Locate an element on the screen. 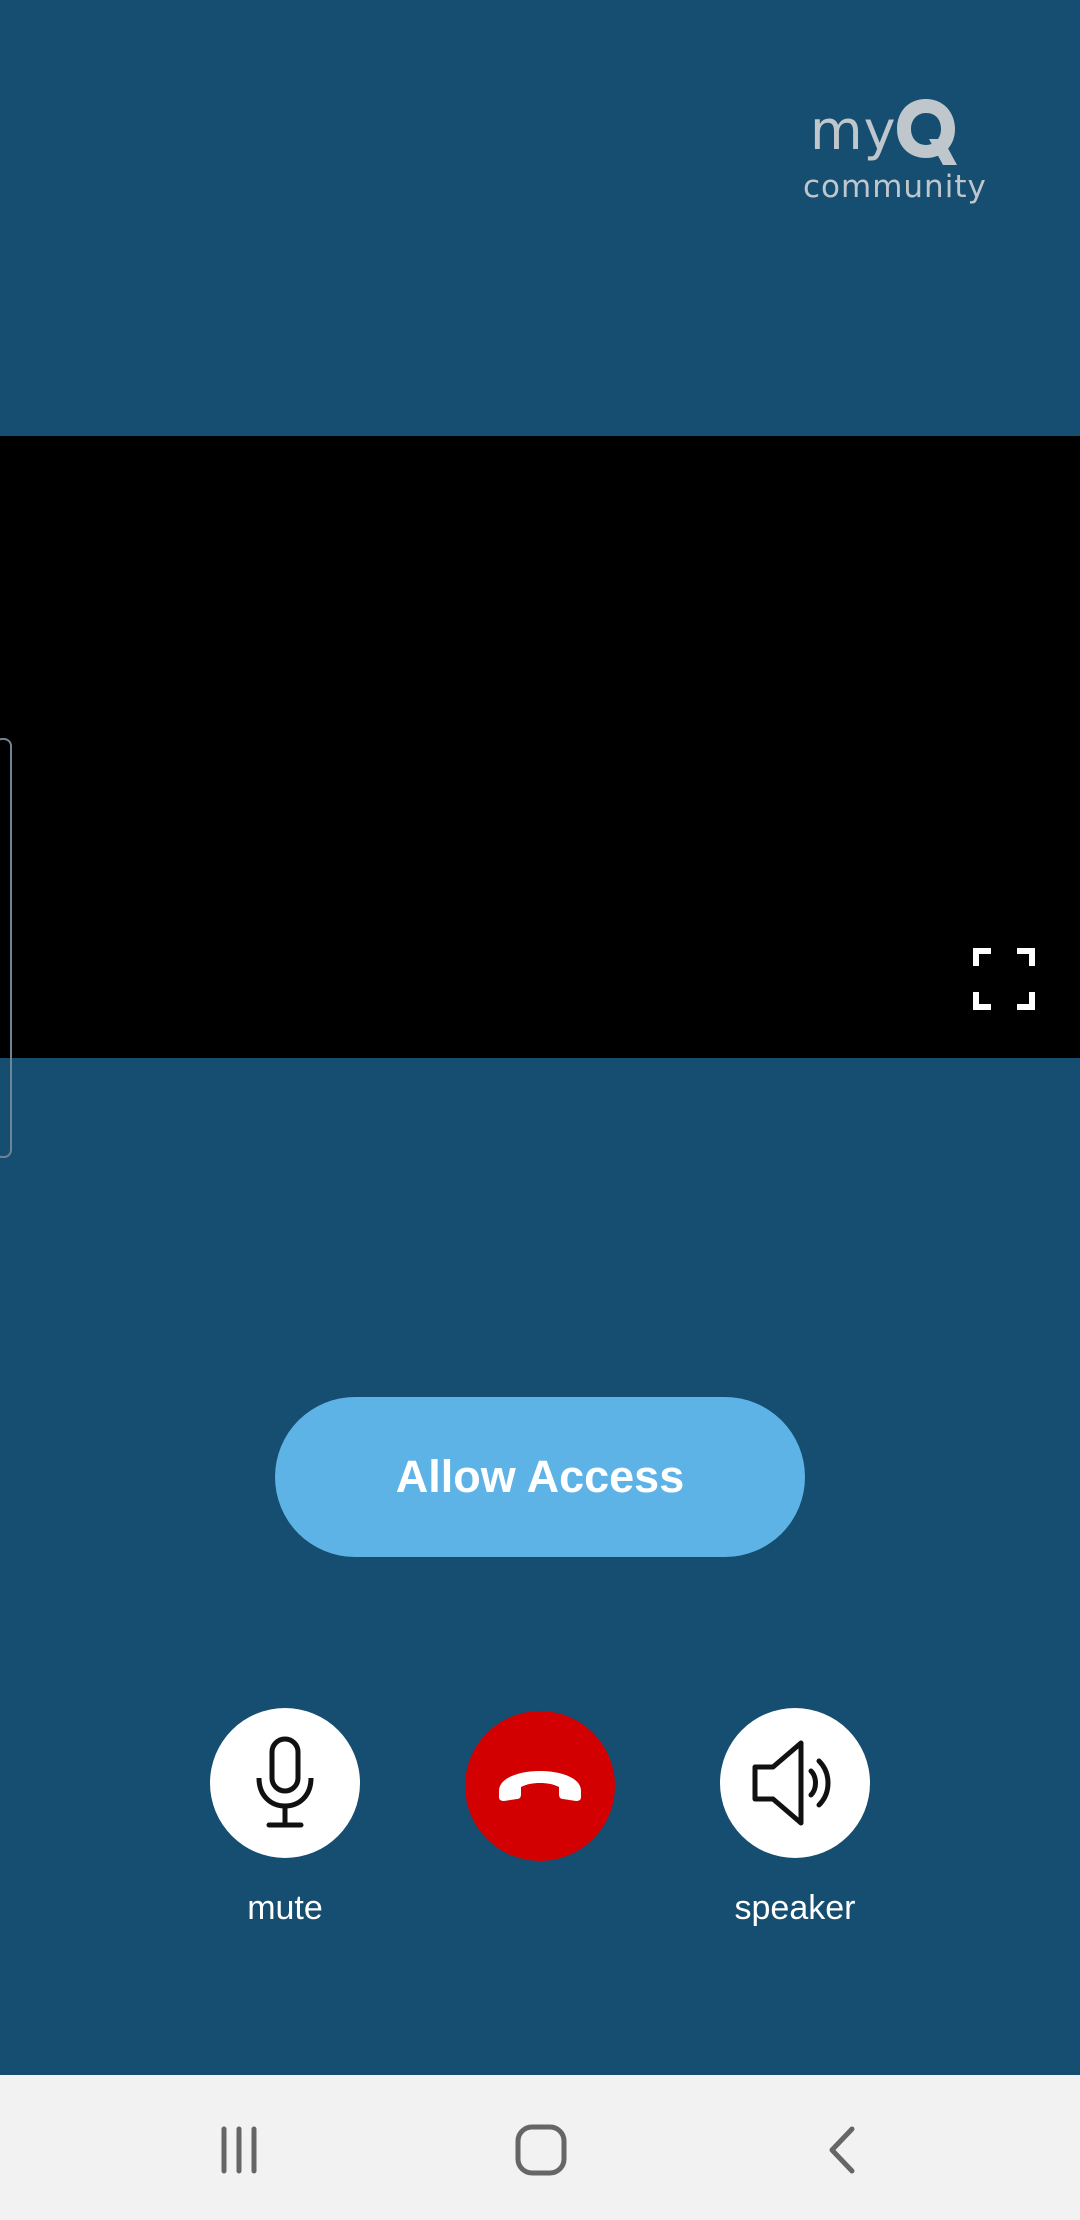 The height and width of the screenshot is (2220, 1080). allow-access-button: Allow Access is located at coordinates (540, 1477).